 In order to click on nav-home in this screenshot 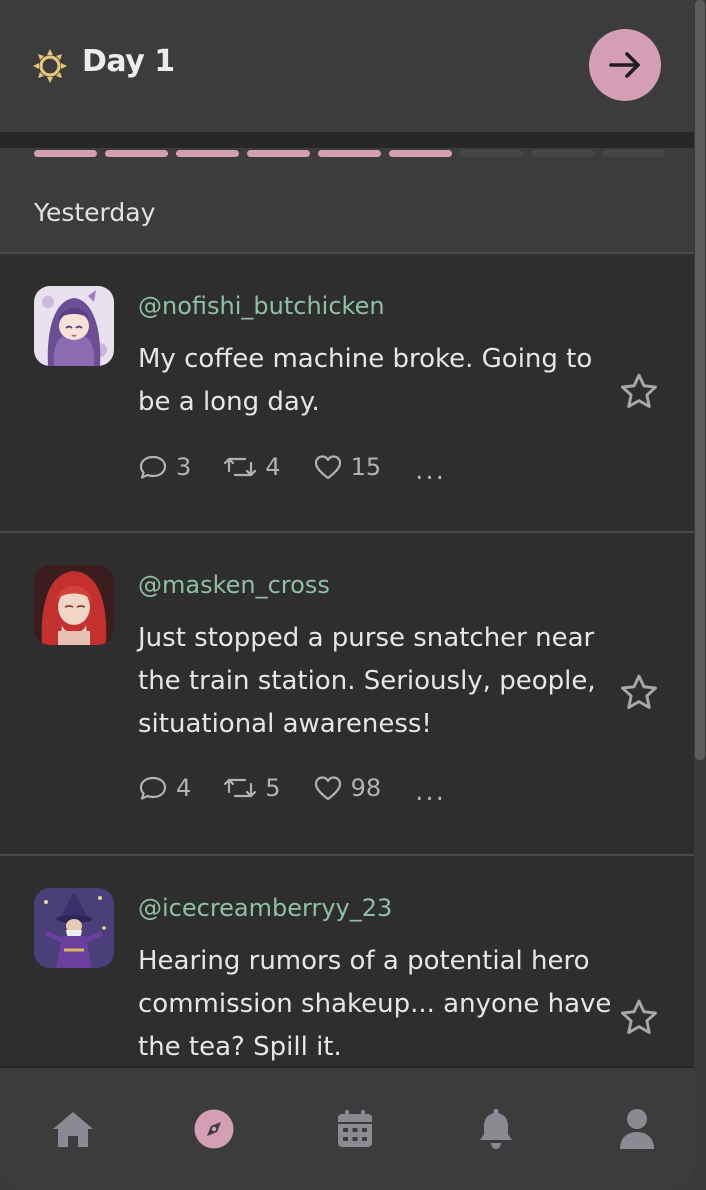, I will do `click(73, 1129)`.